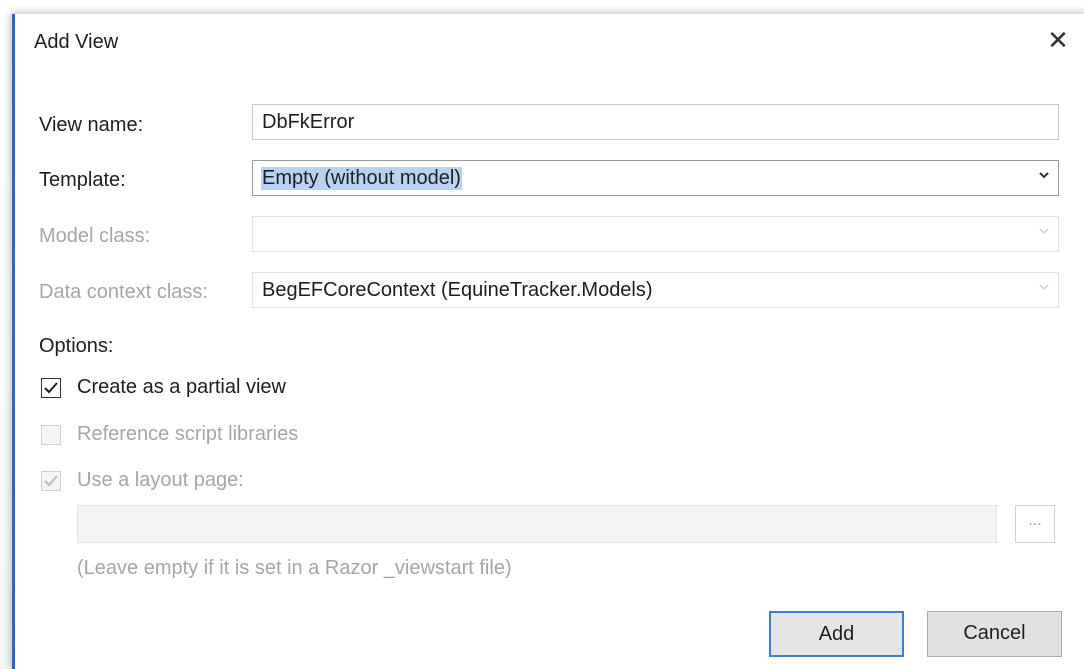 The height and width of the screenshot is (669, 1084). Describe the element at coordinates (181, 387) in the screenshot. I see `partial-view-label: Create as a partial view` at that location.